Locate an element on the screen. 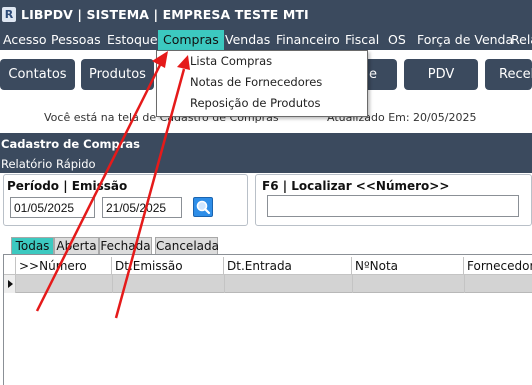 This screenshot has width=532, height=385. report-subtitle: Relatório Rápido is located at coordinates (48, 164).